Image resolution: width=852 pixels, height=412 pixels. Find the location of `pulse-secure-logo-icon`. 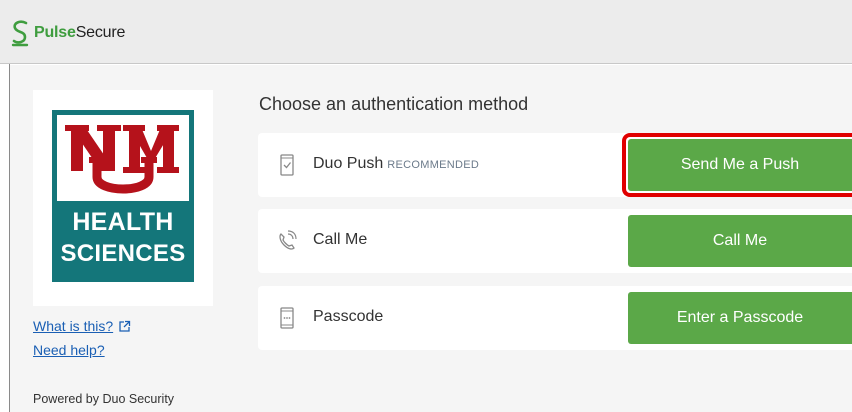

pulse-secure-logo-icon is located at coordinates (20, 33).